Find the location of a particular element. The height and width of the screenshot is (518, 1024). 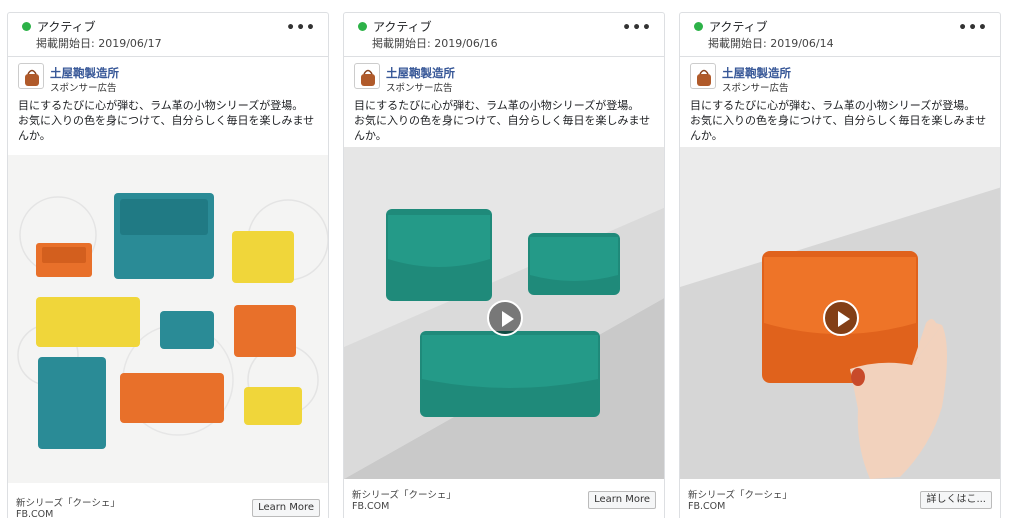

start-date: 掲載開始日: 2019/06/14 is located at coordinates (771, 43).